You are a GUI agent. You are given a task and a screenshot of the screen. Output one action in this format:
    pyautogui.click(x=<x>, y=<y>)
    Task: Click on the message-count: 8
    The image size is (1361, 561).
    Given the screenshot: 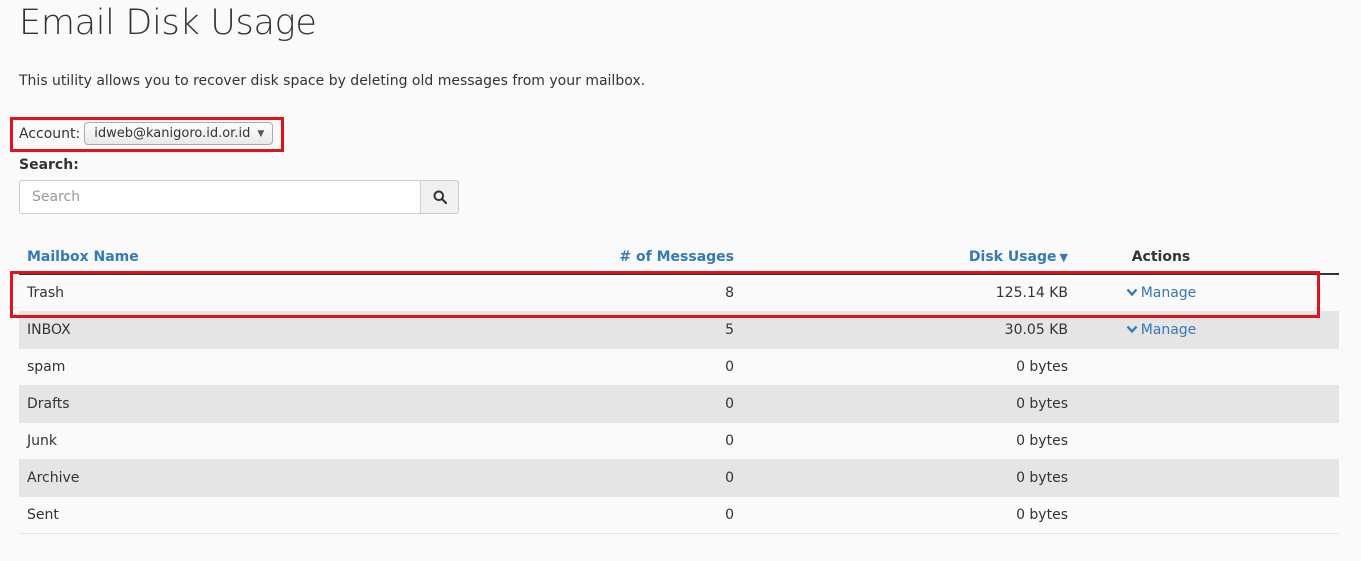 What is the action you would take?
    pyautogui.click(x=729, y=293)
    